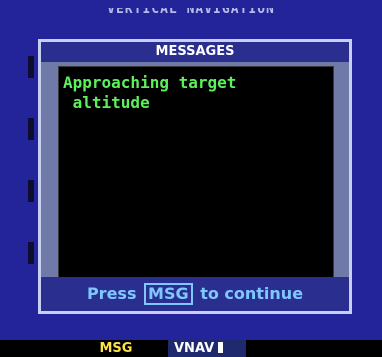 This screenshot has height=357, width=382. Describe the element at coordinates (195, 294) in the screenshot. I see `messages-footer: Press MSG to continue` at that location.